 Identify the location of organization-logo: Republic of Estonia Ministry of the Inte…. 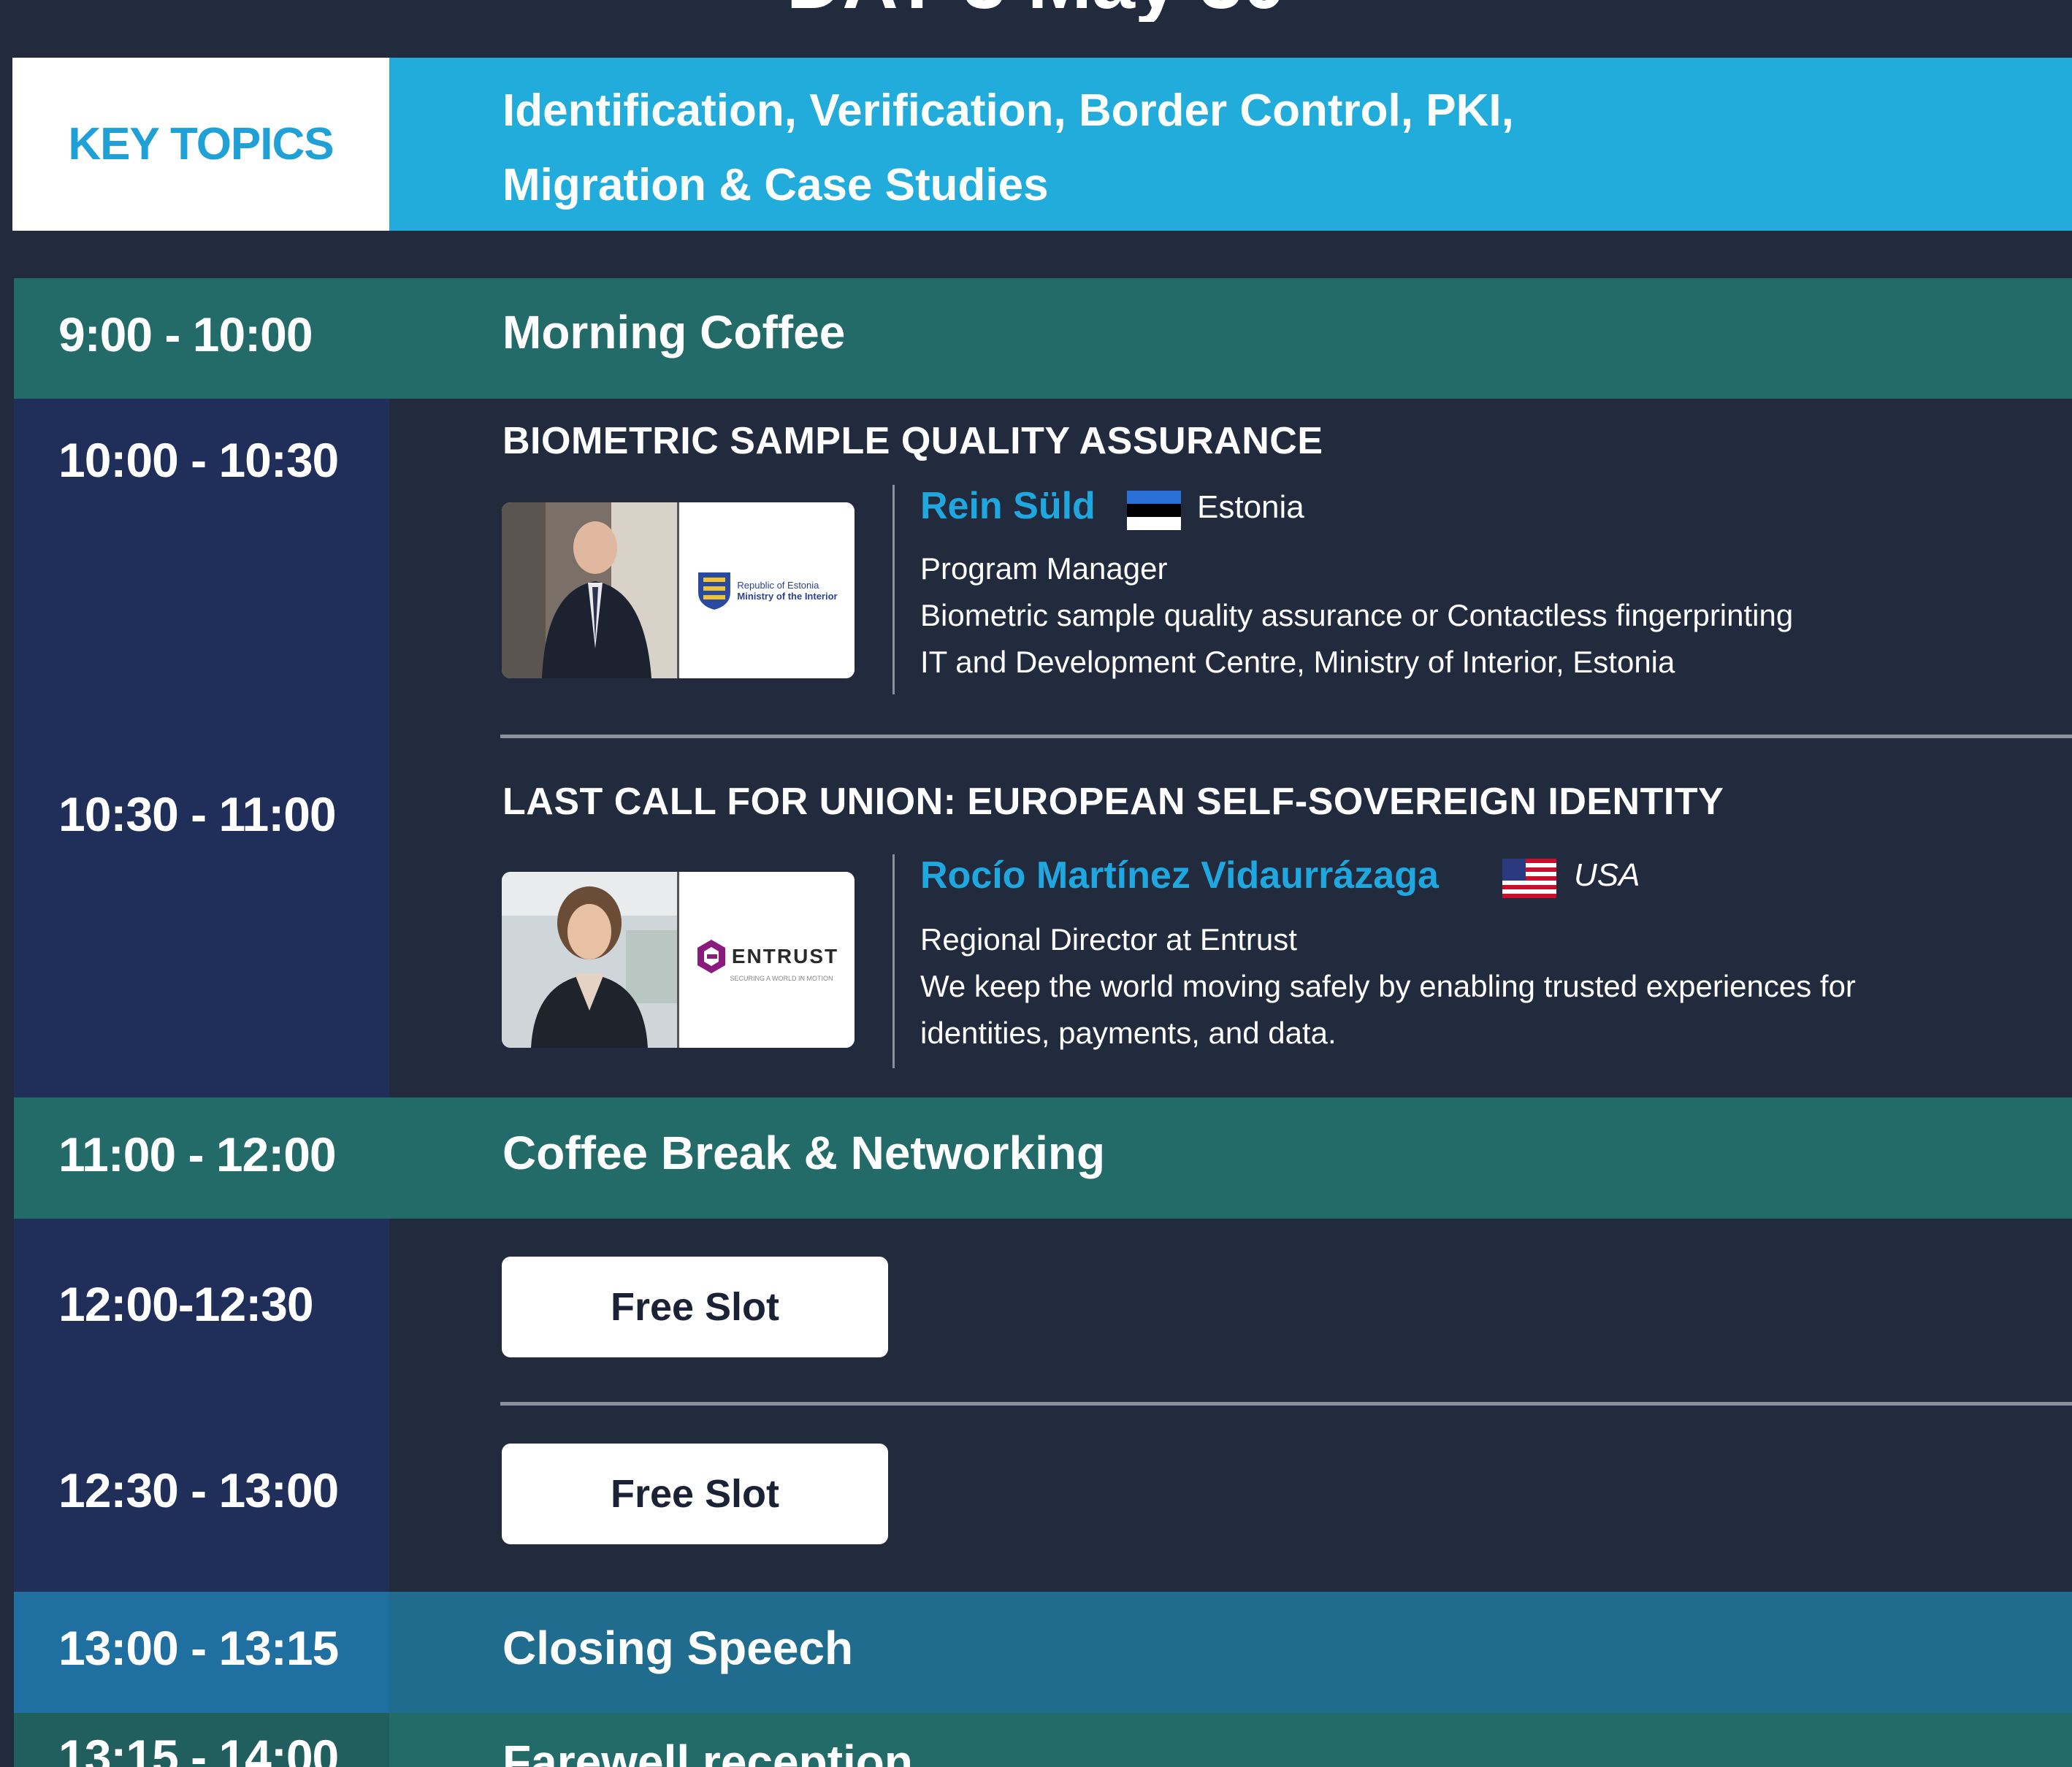
(767, 590).